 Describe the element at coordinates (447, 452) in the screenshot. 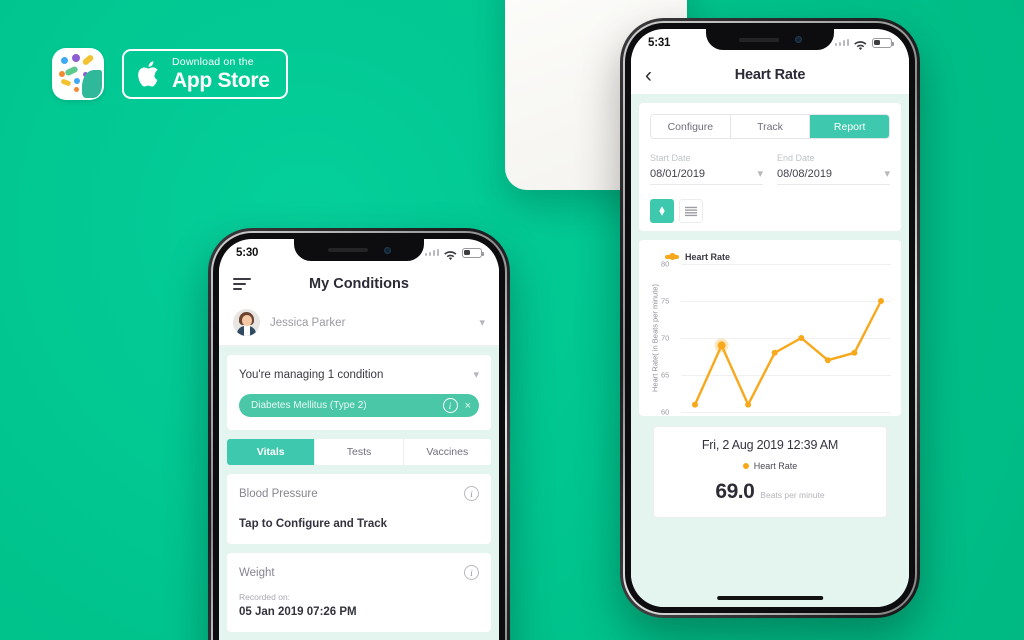

I see `tab-vaccines: Vaccines` at that location.